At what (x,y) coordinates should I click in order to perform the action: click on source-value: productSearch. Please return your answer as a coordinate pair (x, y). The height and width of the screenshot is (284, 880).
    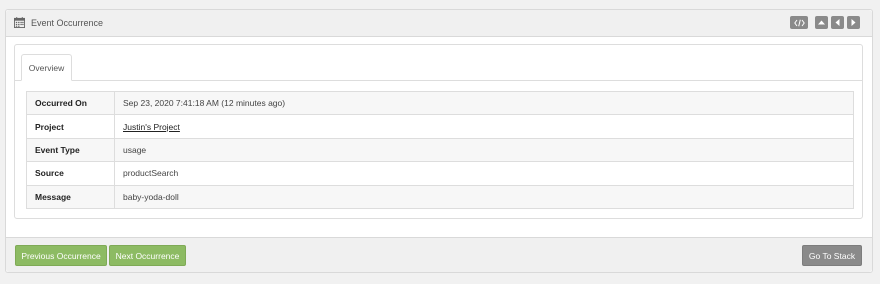
    Looking at the image, I should click on (484, 173).